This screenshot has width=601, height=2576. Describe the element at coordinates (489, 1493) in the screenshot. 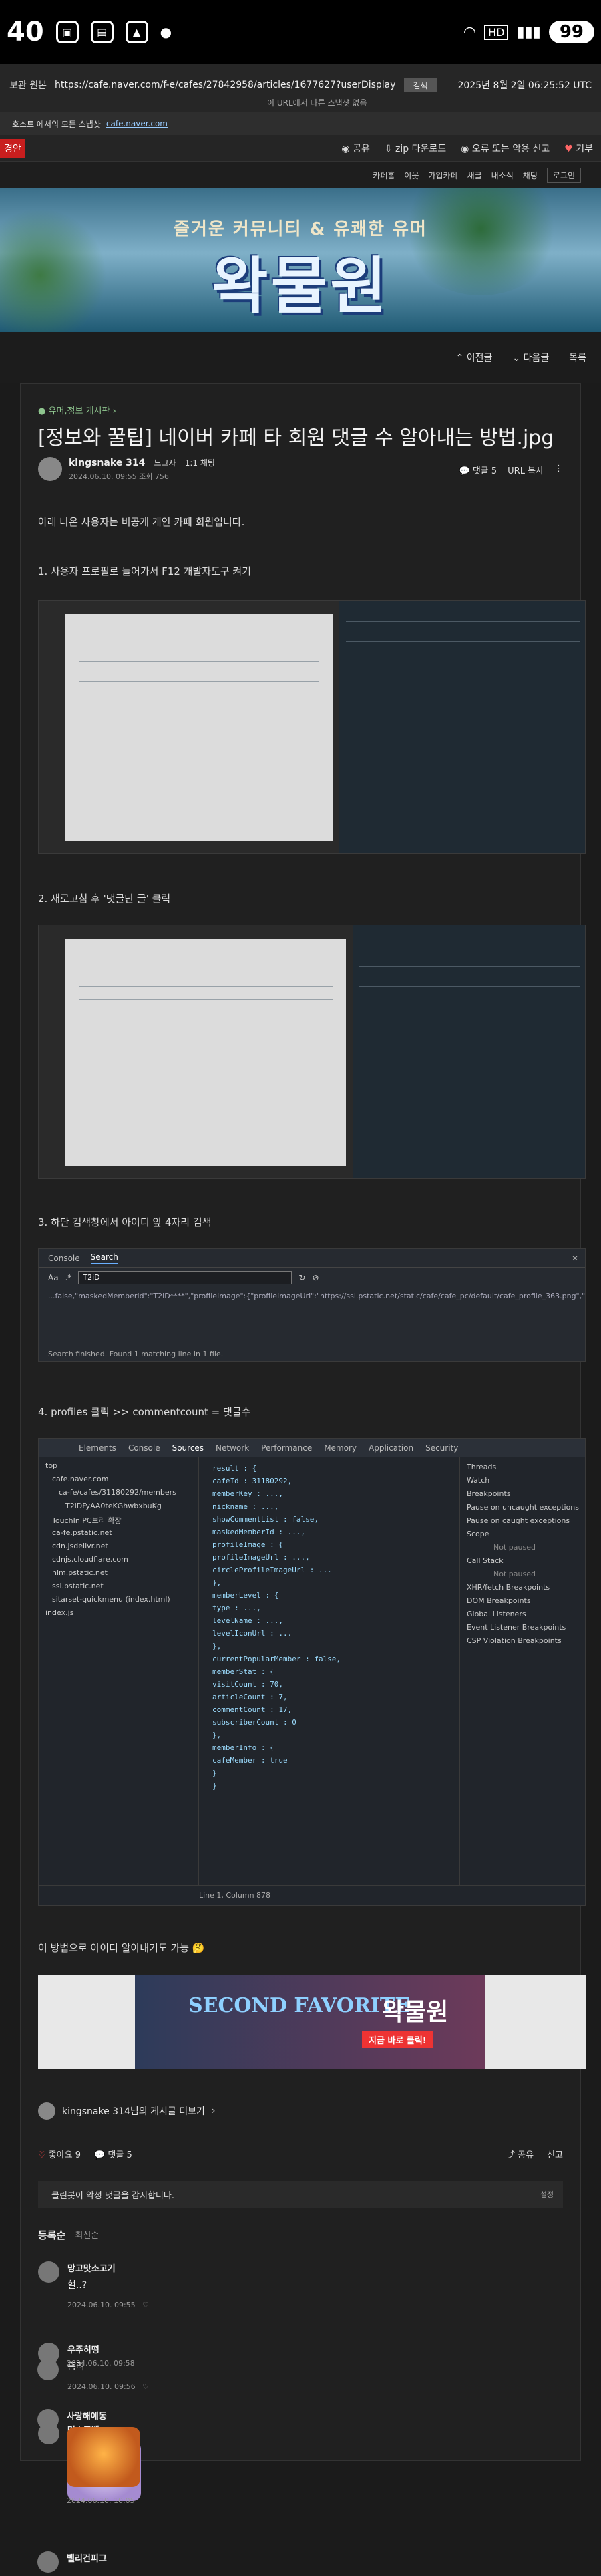

I see `side-item: Breakpoints` at that location.